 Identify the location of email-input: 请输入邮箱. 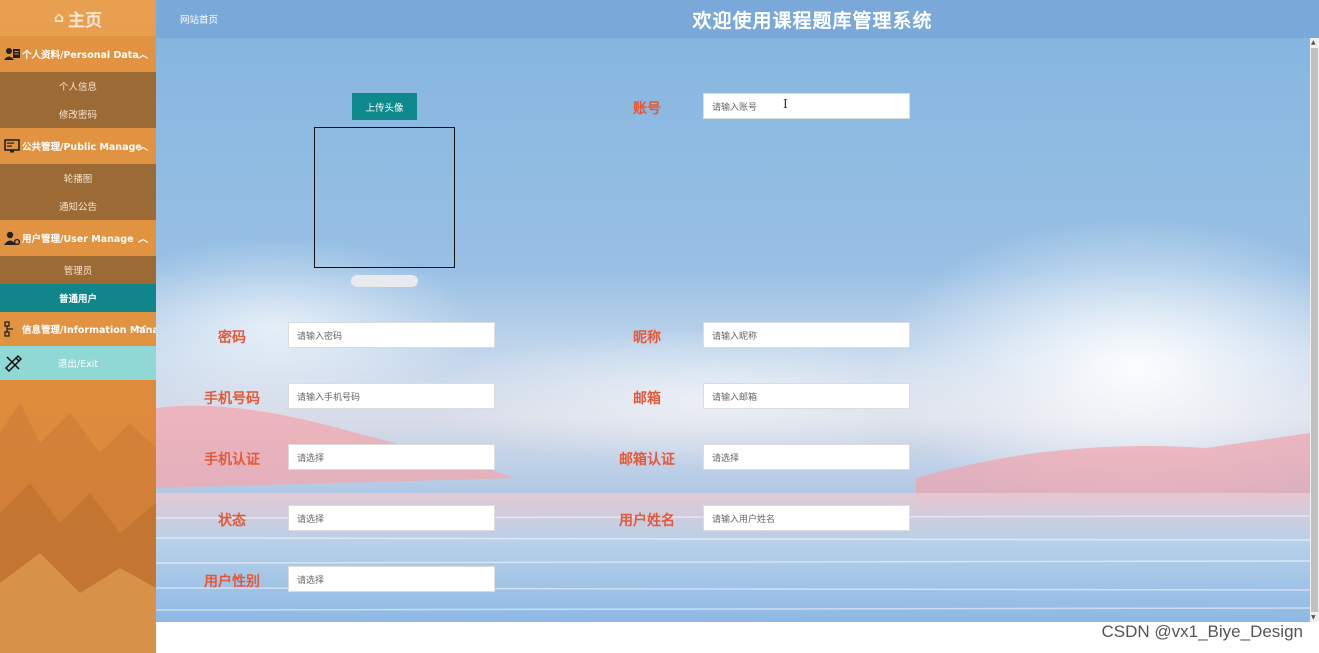
(806, 396).